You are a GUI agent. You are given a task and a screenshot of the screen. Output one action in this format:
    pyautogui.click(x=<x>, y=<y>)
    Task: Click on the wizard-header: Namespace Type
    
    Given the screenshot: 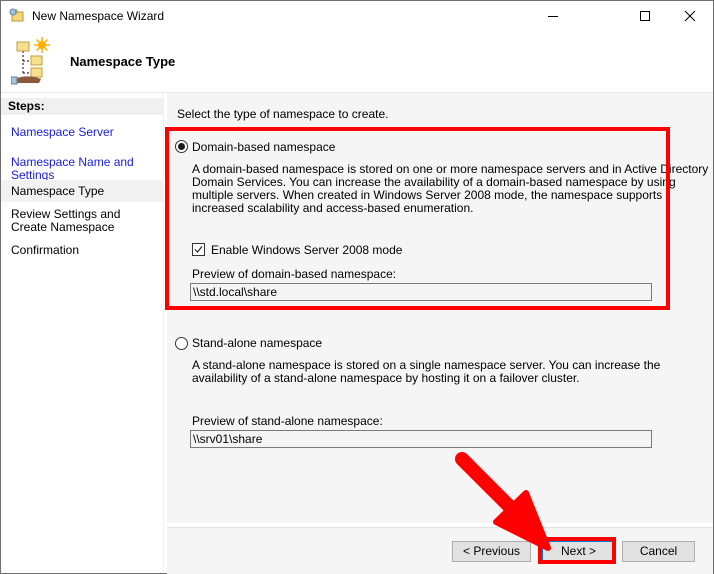 What is the action you would take?
    pyautogui.click(x=357, y=62)
    